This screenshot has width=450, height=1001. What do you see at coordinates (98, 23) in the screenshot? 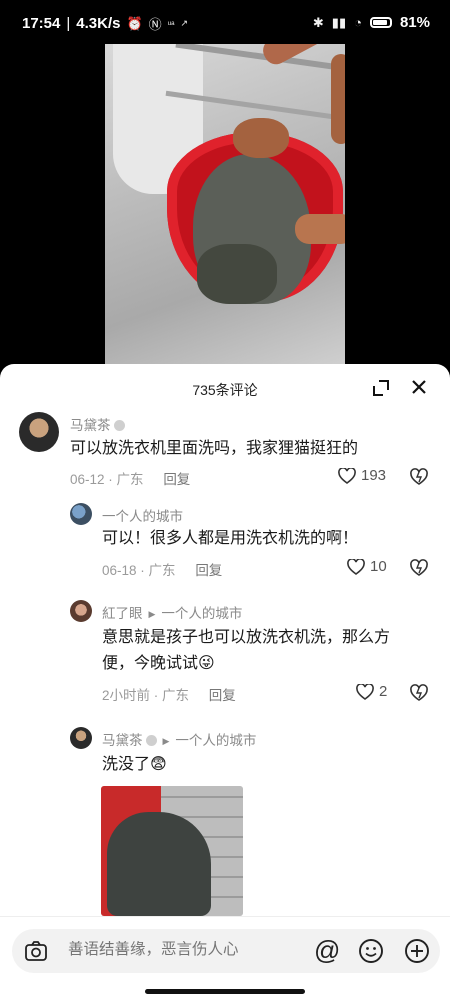
I see `status-speed: 4.3K/s` at bounding box center [98, 23].